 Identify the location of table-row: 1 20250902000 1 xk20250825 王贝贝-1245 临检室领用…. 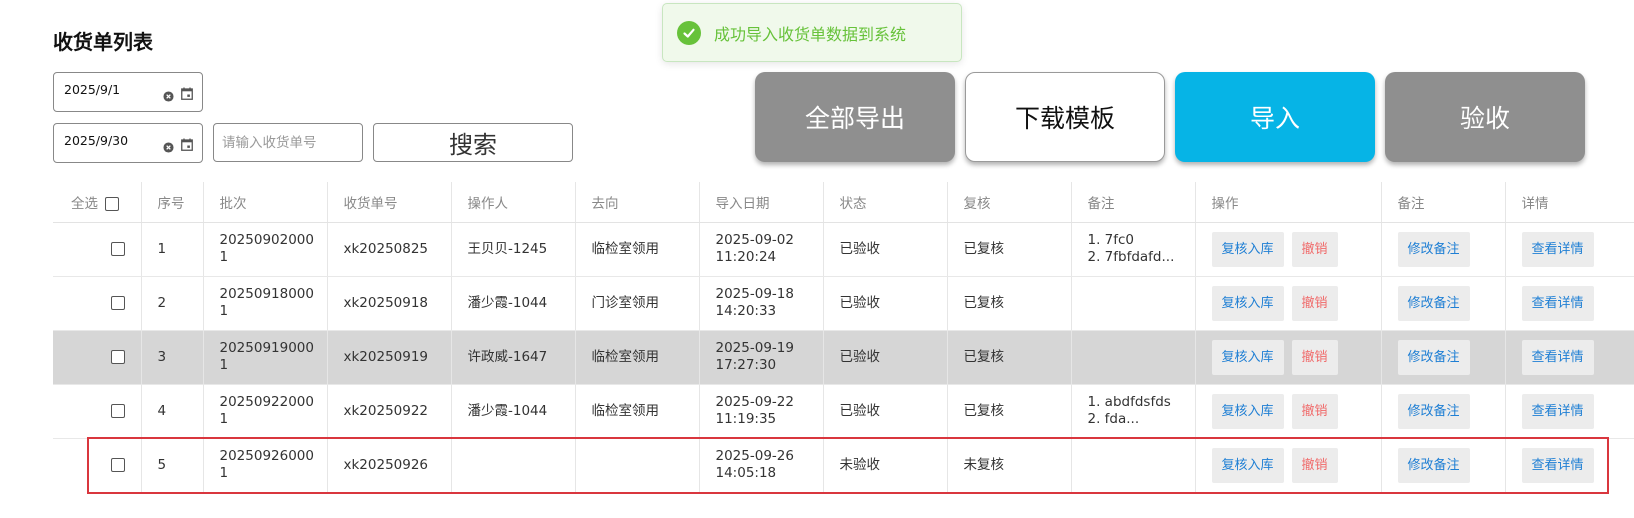
(843, 249).